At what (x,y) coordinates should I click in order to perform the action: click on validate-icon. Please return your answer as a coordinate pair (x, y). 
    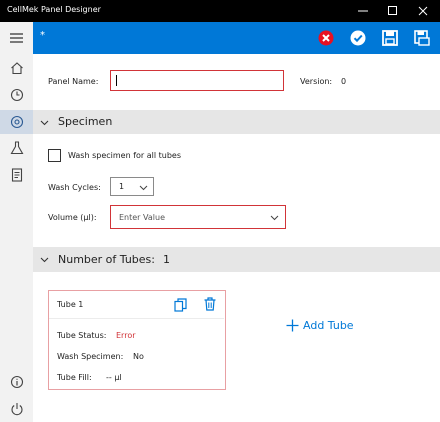
    Looking at the image, I should click on (358, 38).